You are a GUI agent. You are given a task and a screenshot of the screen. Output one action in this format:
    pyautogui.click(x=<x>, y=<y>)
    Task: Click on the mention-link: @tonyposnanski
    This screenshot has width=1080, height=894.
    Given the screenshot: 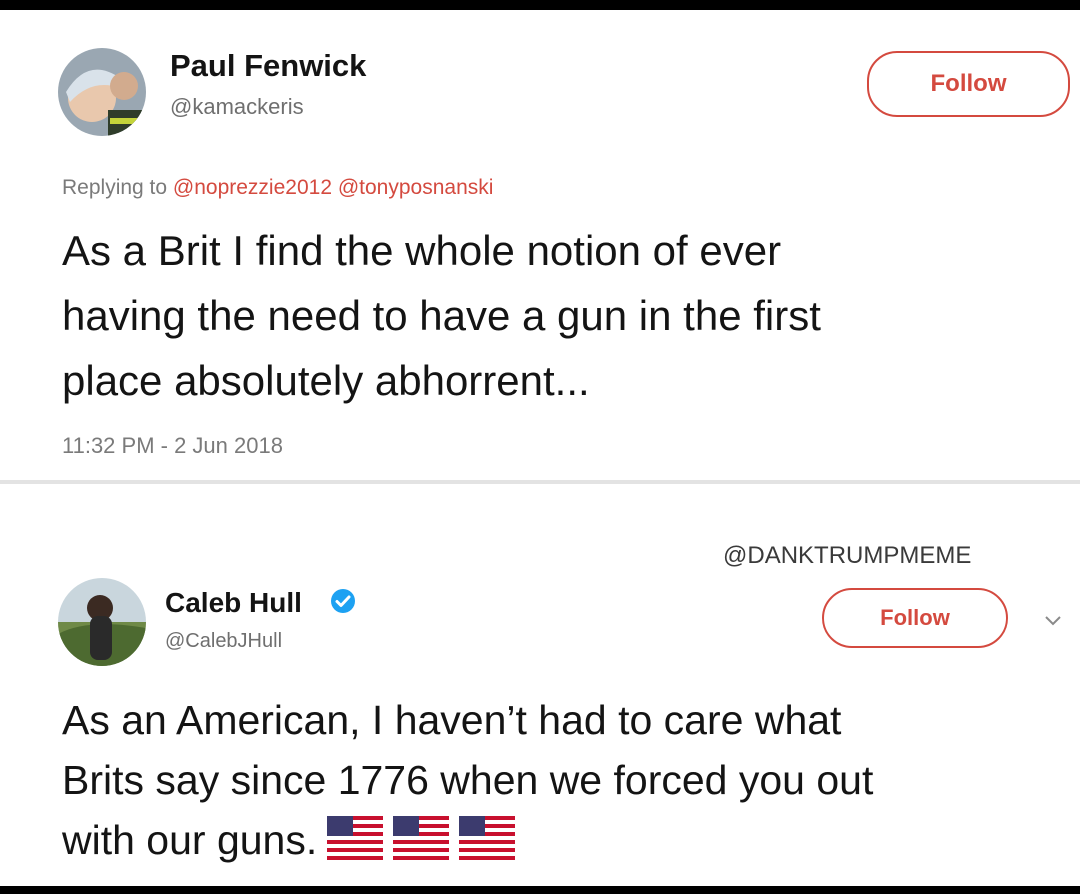 What is the action you would take?
    pyautogui.click(x=416, y=187)
    